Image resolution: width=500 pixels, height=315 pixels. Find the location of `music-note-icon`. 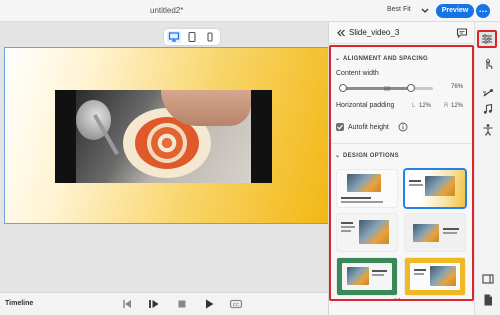

music-note-icon is located at coordinates (488, 108).